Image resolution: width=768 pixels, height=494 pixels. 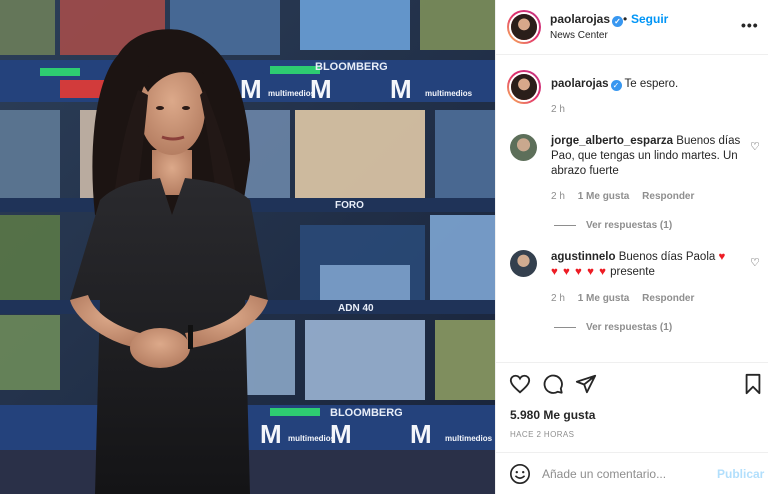 I want to click on comment-username: jorge_alberto_esparza, so click(x=612, y=141).